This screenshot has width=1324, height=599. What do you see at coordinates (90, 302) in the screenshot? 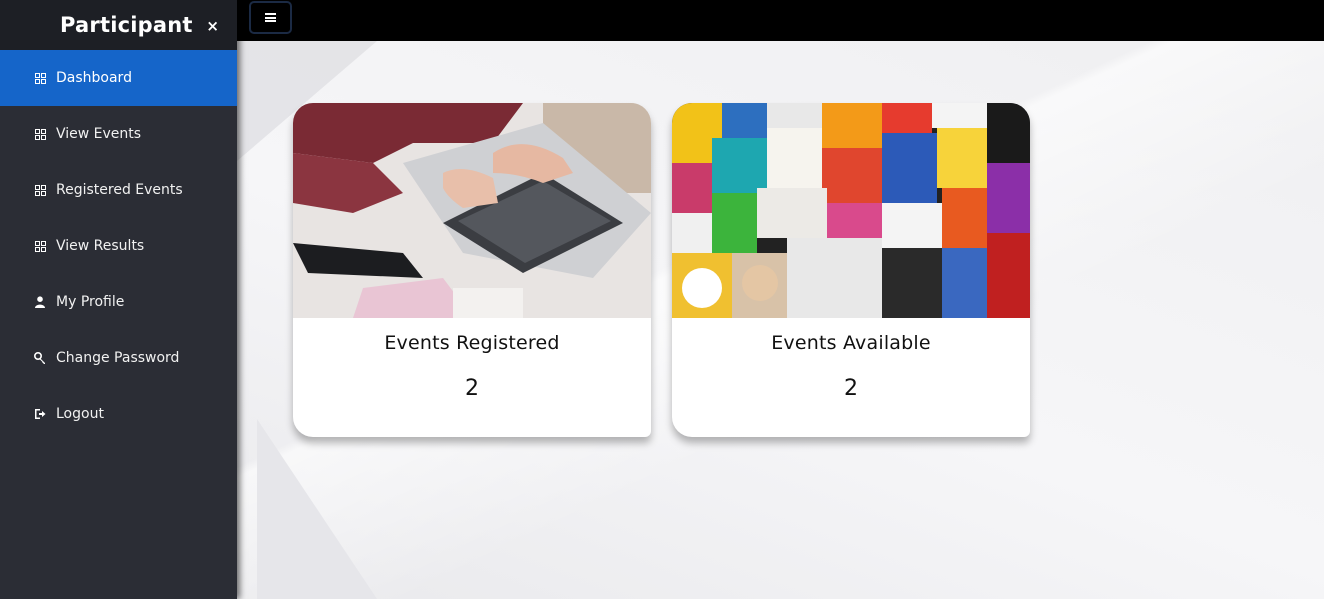
I see `sidebar-item-label: My Profile` at bounding box center [90, 302].